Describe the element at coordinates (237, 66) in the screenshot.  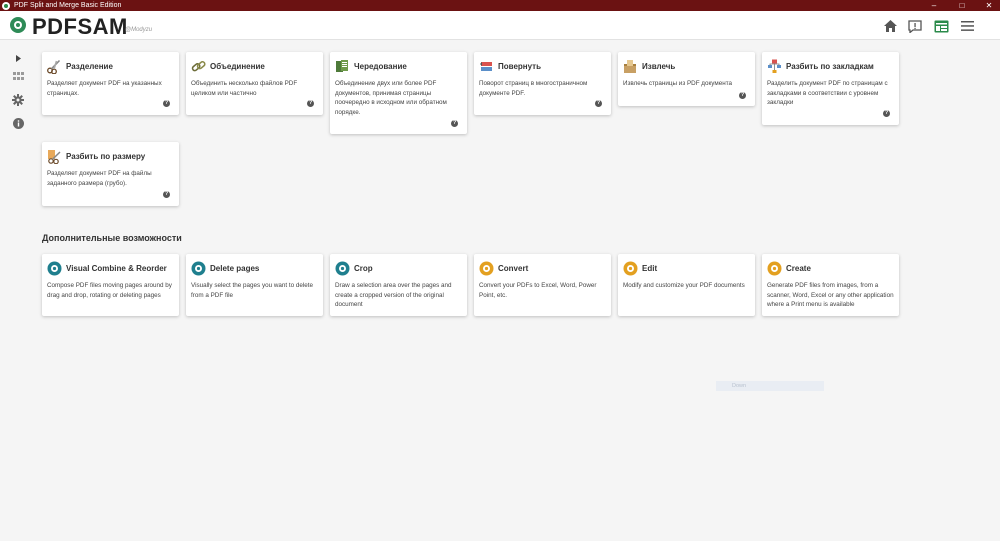
I see `card-title: Объединение` at that location.